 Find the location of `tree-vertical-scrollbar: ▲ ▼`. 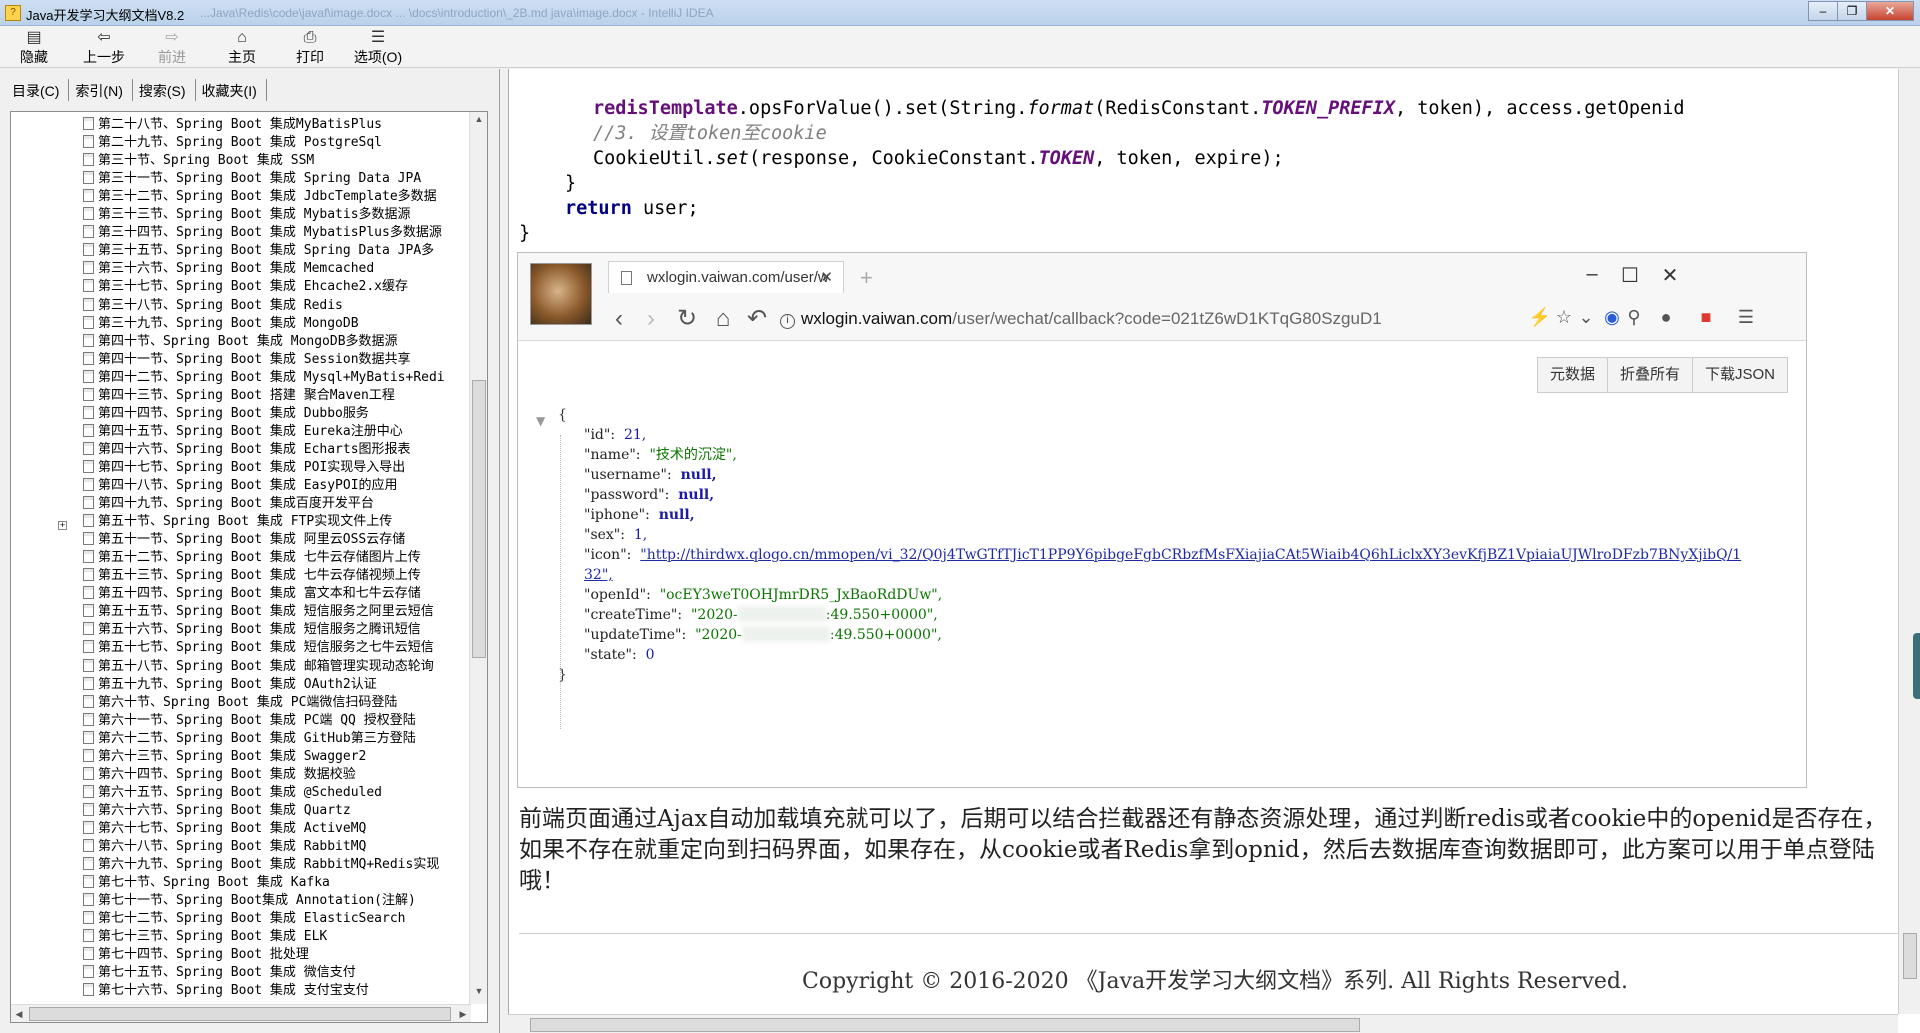

tree-vertical-scrollbar: ▲ ▼ is located at coordinates (478, 558).